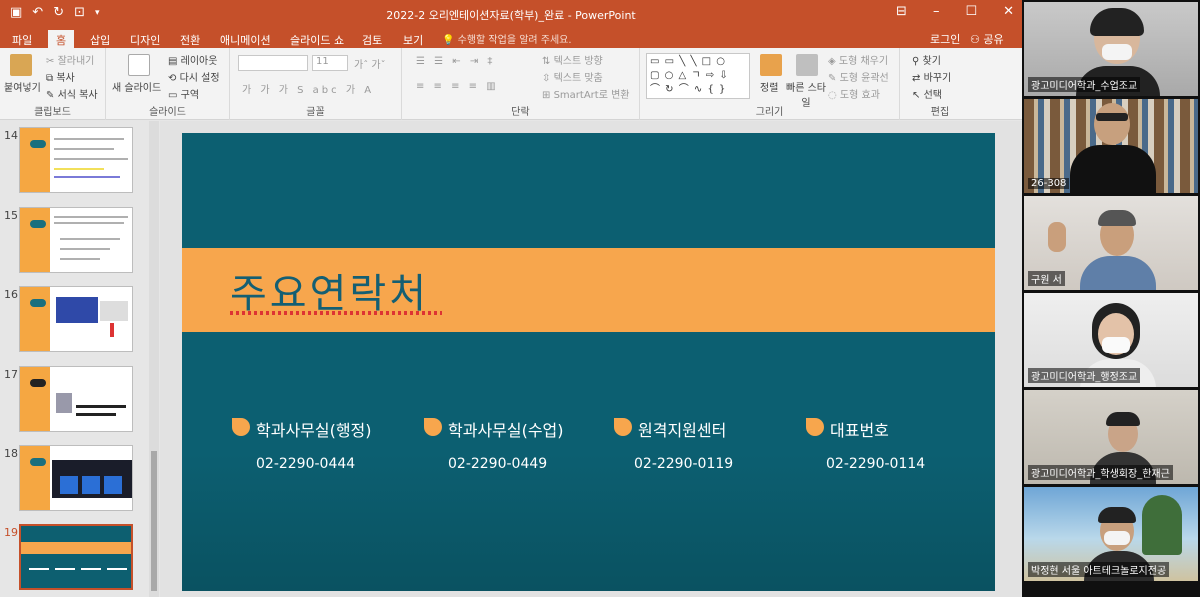 The image size is (1200, 597). What do you see at coordinates (520, 112) in the screenshot?
I see `group-label-paragraph: 단락` at bounding box center [520, 112].